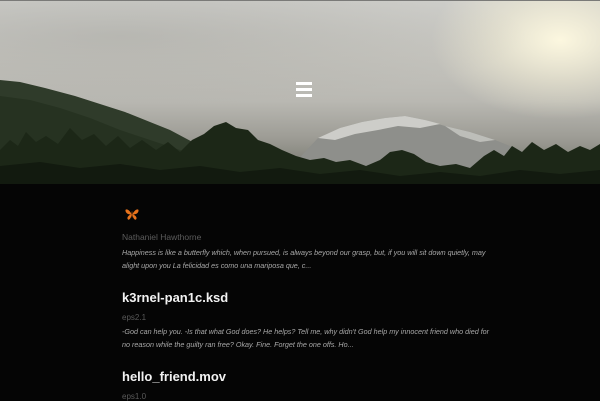  Describe the element at coordinates (300, 0) in the screenshot. I see `top-border` at that location.